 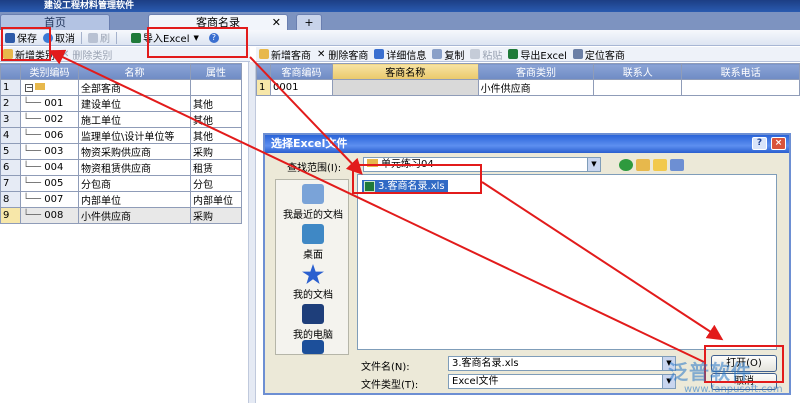 What do you see at coordinates (216, 183) in the screenshot?
I see `category-attr: 分包` at bounding box center [216, 183].